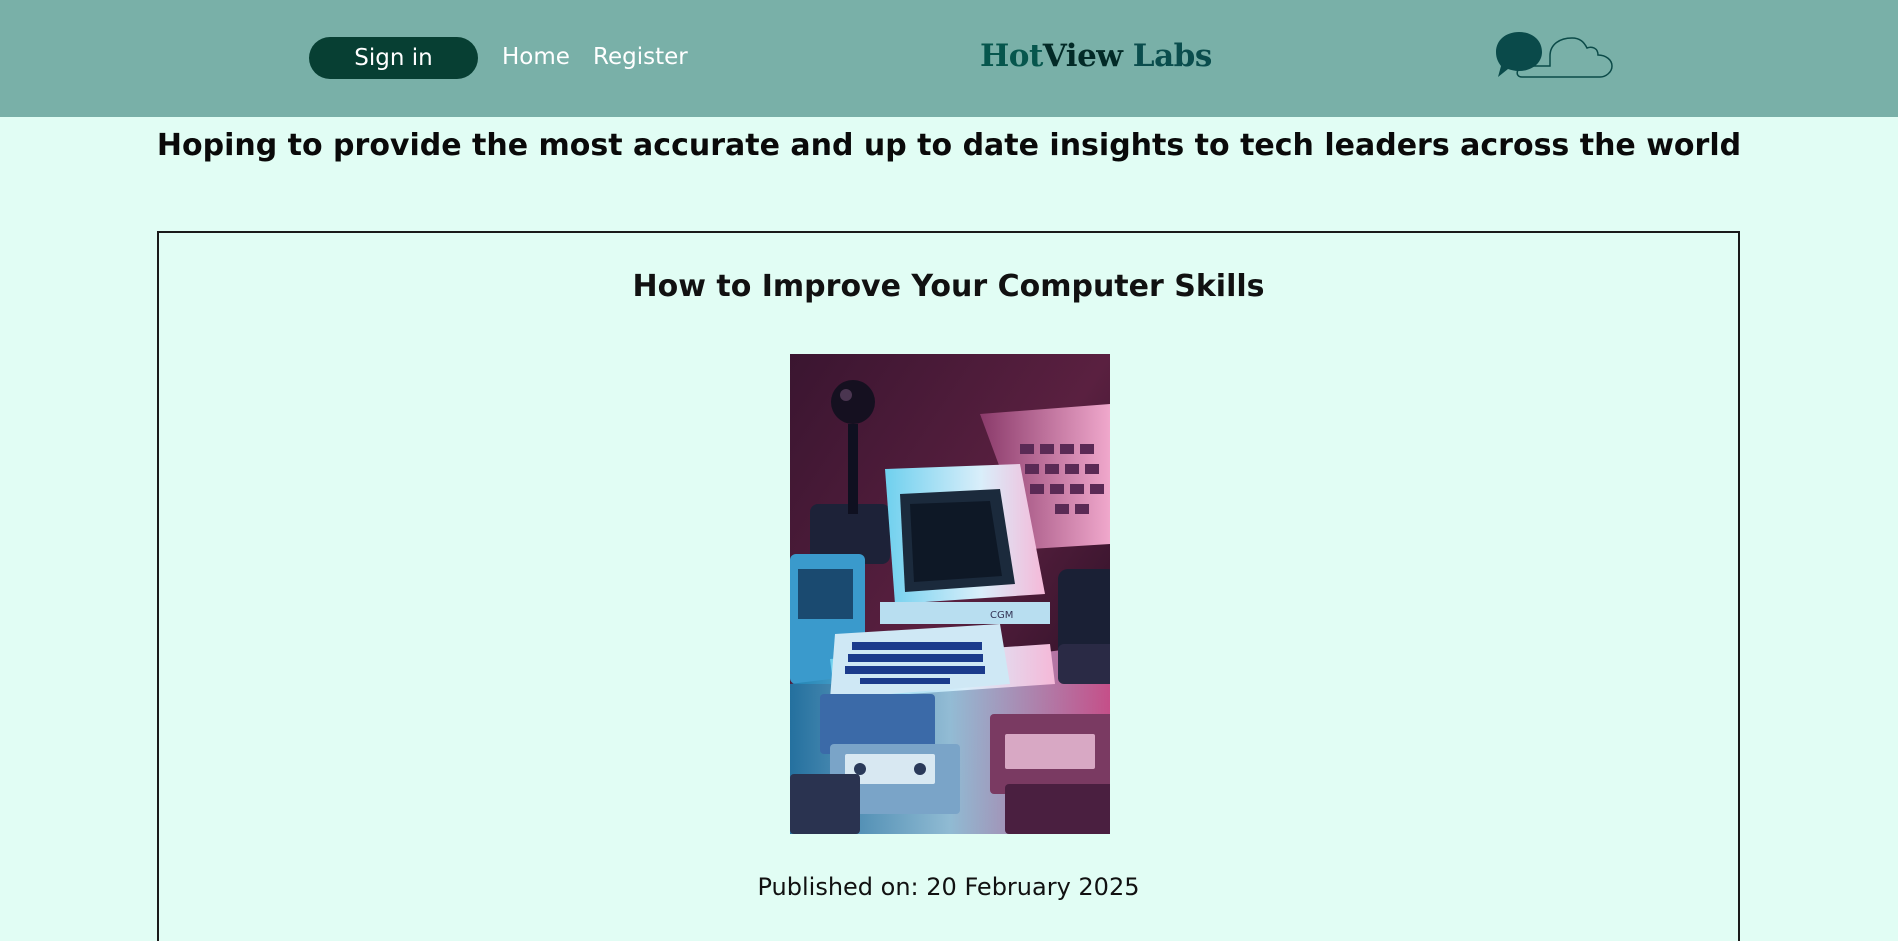 The width and height of the screenshot is (1898, 941). What do you see at coordinates (1011, 56) in the screenshot?
I see `logo-text-hot: Hot` at bounding box center [1011, 56].